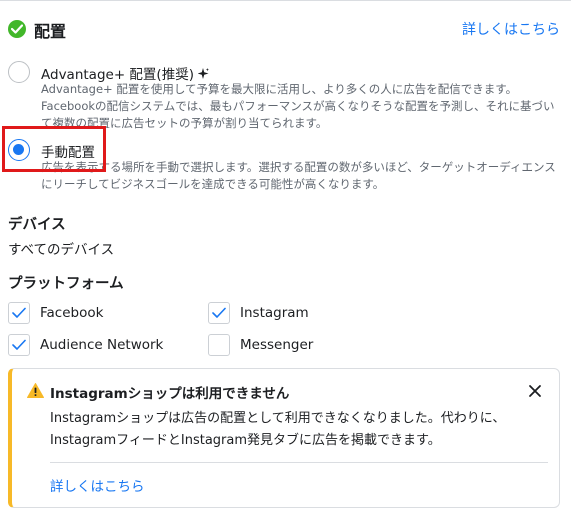 The height and width of the screenshot is (518, 571). Describe the element at coordinates (37, 225) in the screenshot. I see `devices-title: デバイス` at that location.